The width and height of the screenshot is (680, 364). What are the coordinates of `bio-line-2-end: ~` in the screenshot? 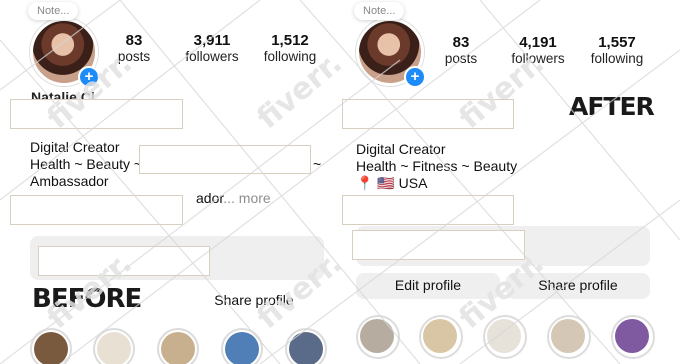 It's located at (317, 164).